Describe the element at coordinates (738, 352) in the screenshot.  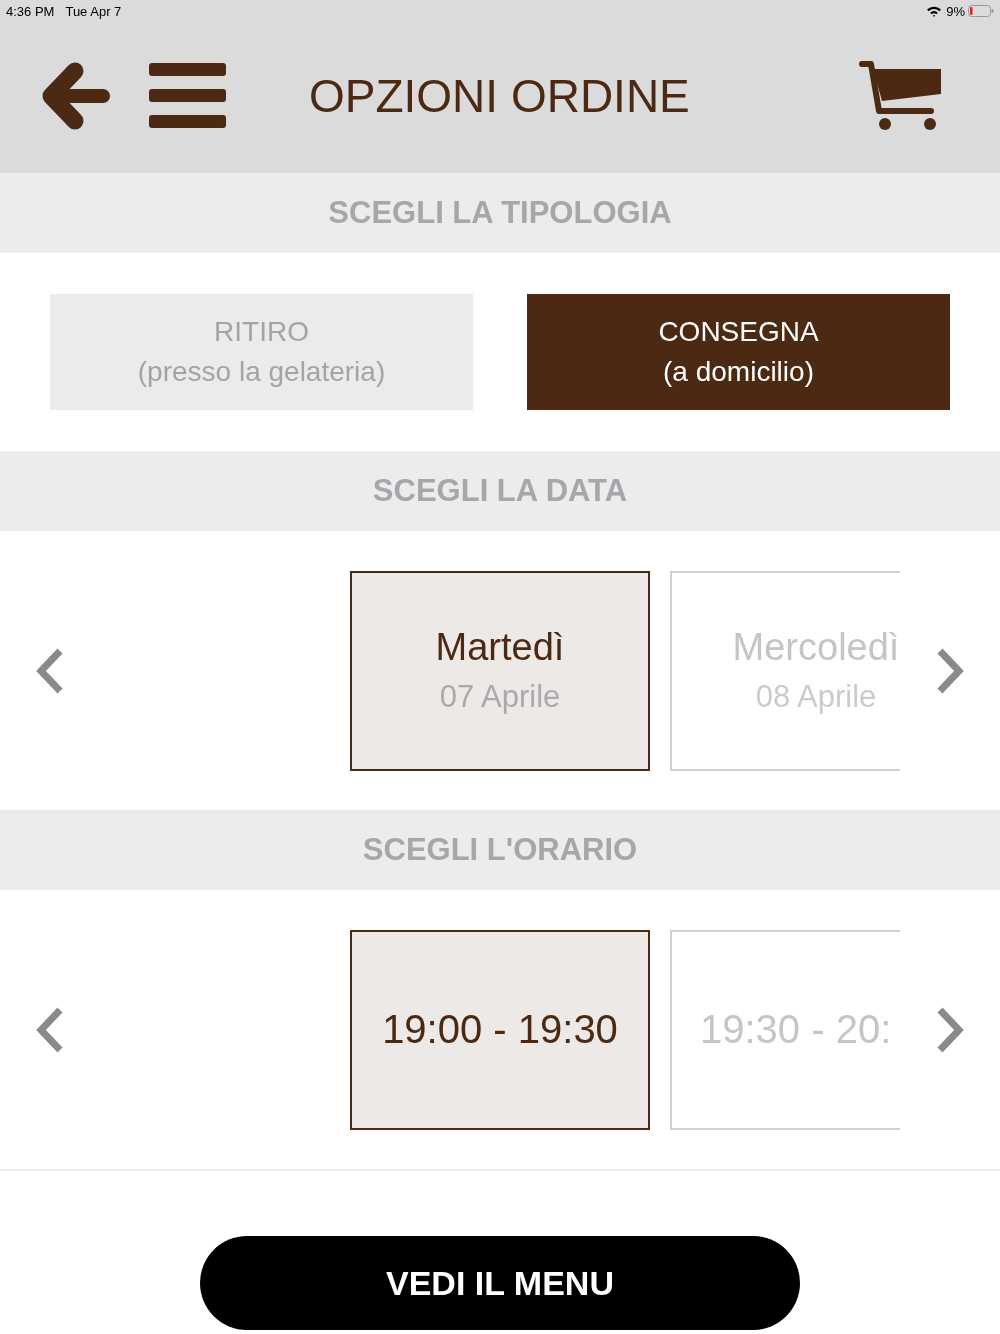
I see `order-type-option: CONSEGNA (a domicilio)` at that location.